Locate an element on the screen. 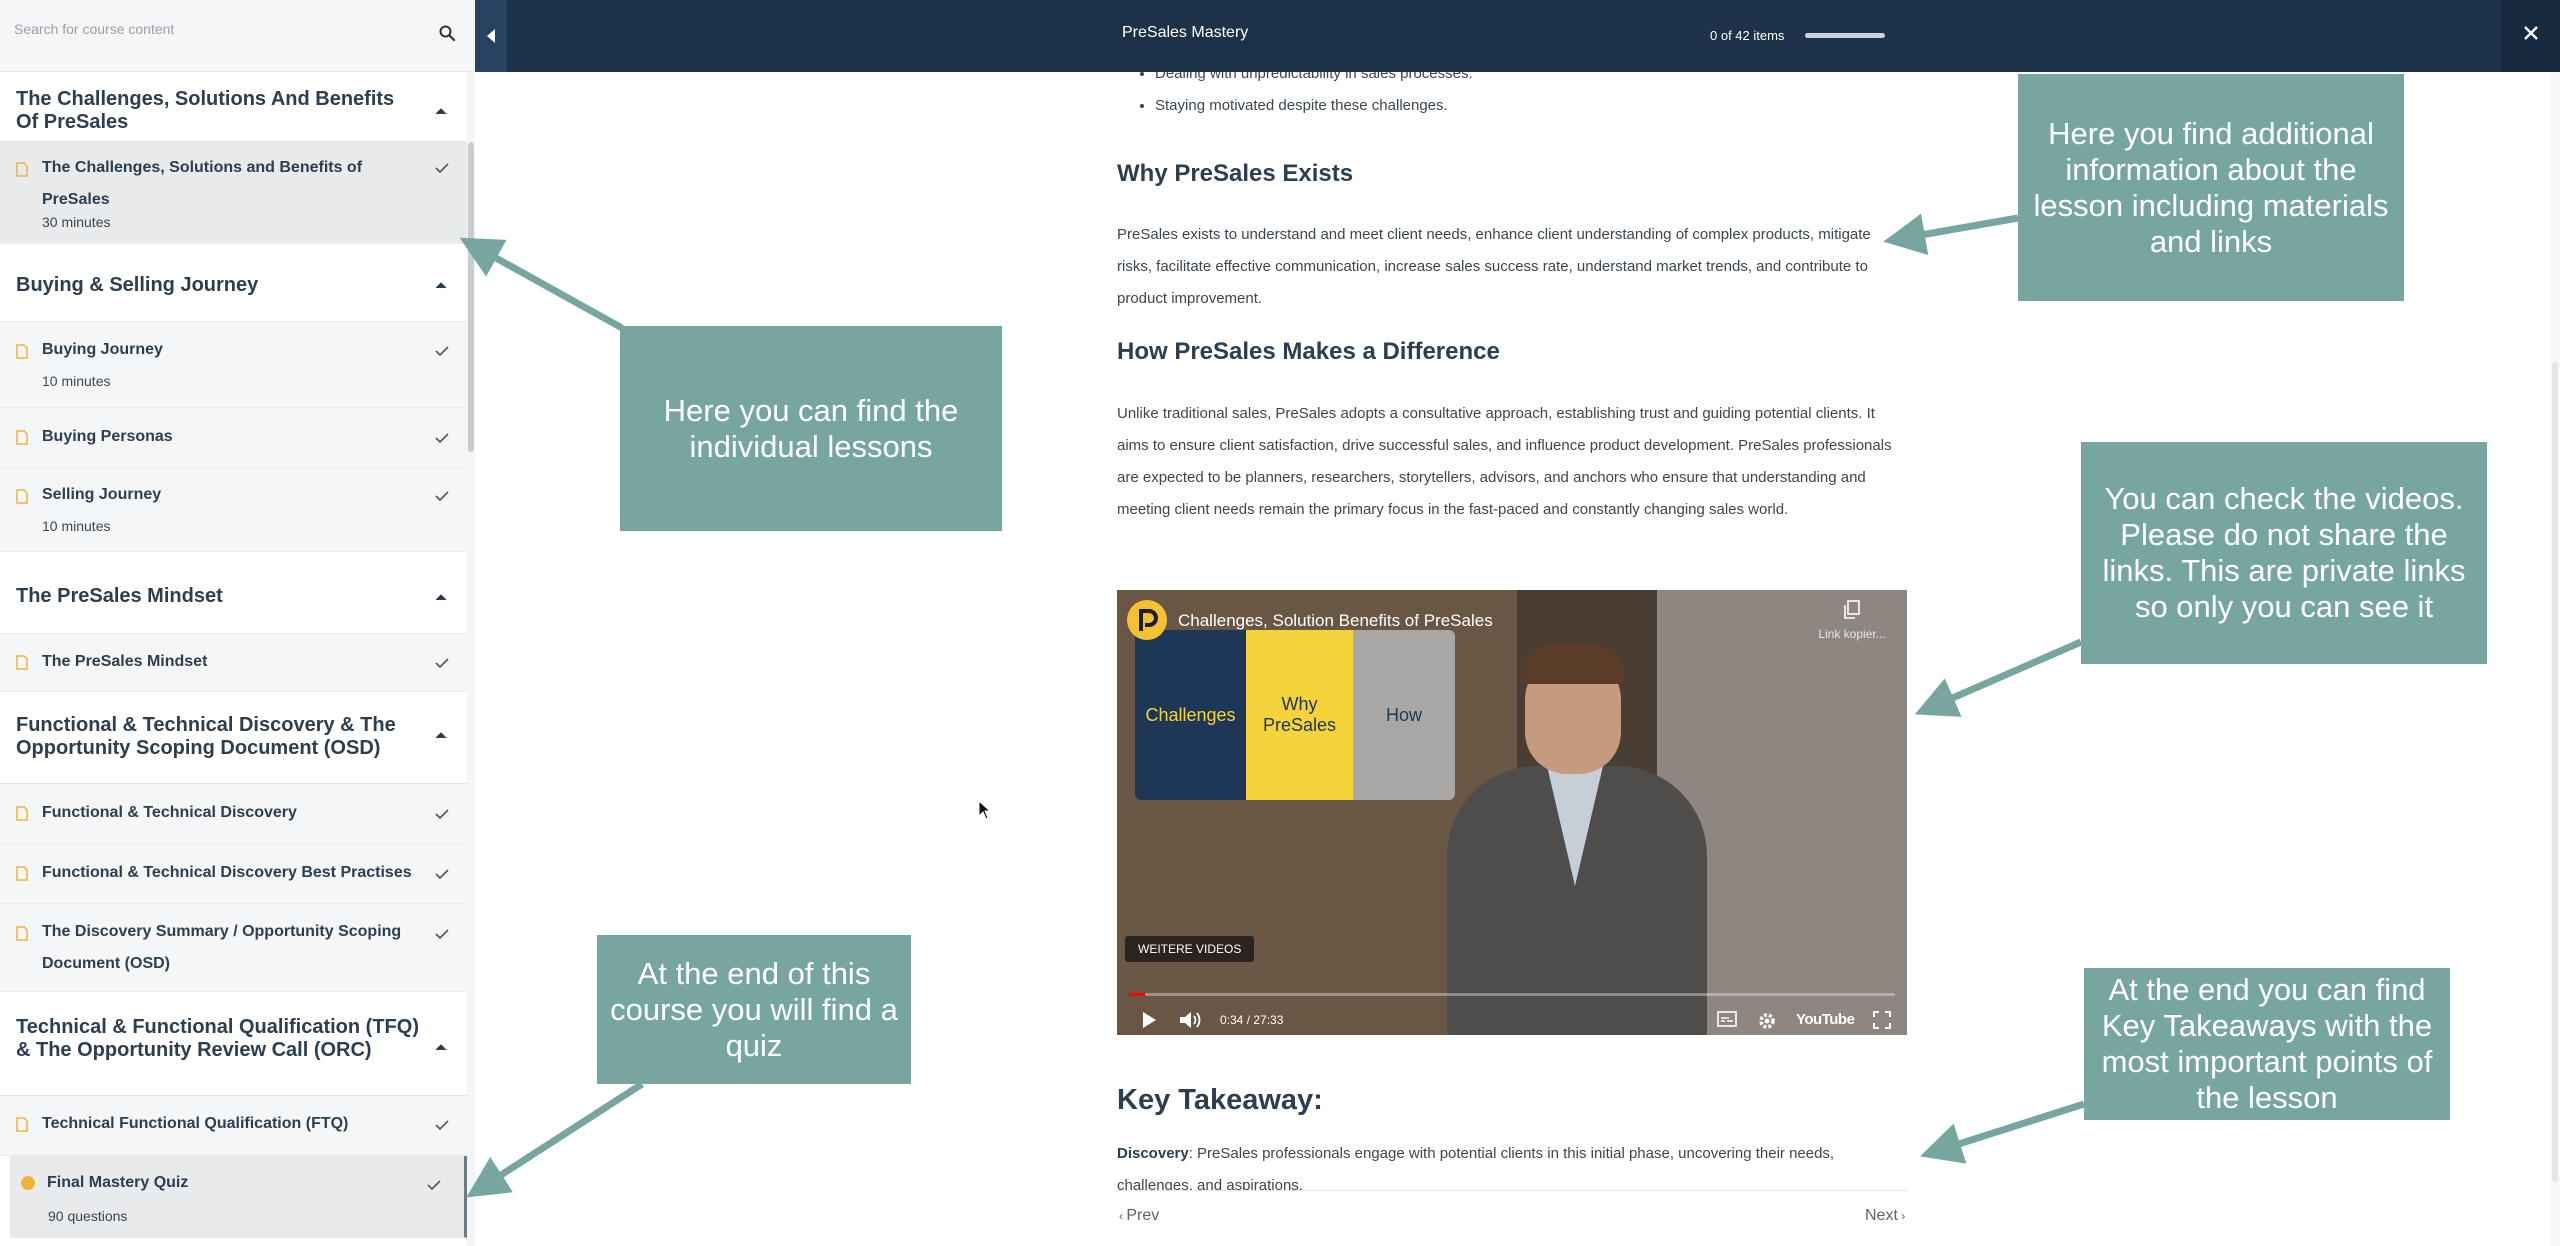 Image resolution: width=2560 pixels, height=1246 pixels. arrow-to-info is located at coordinates (1951, 234).